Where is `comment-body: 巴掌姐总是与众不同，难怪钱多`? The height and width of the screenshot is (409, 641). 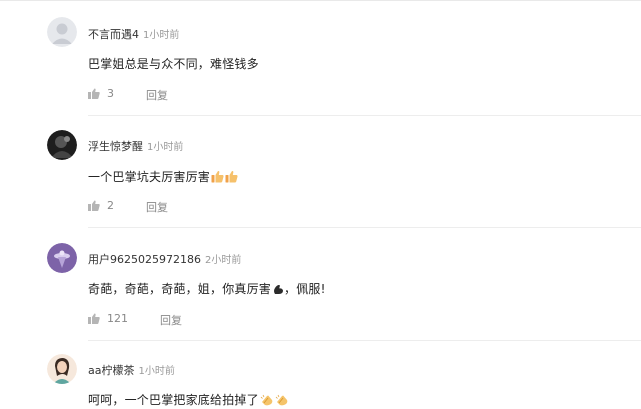 comment-body: 巴掌姐总是与众不同，难怪钱多 is located at coordinates (173, 64).